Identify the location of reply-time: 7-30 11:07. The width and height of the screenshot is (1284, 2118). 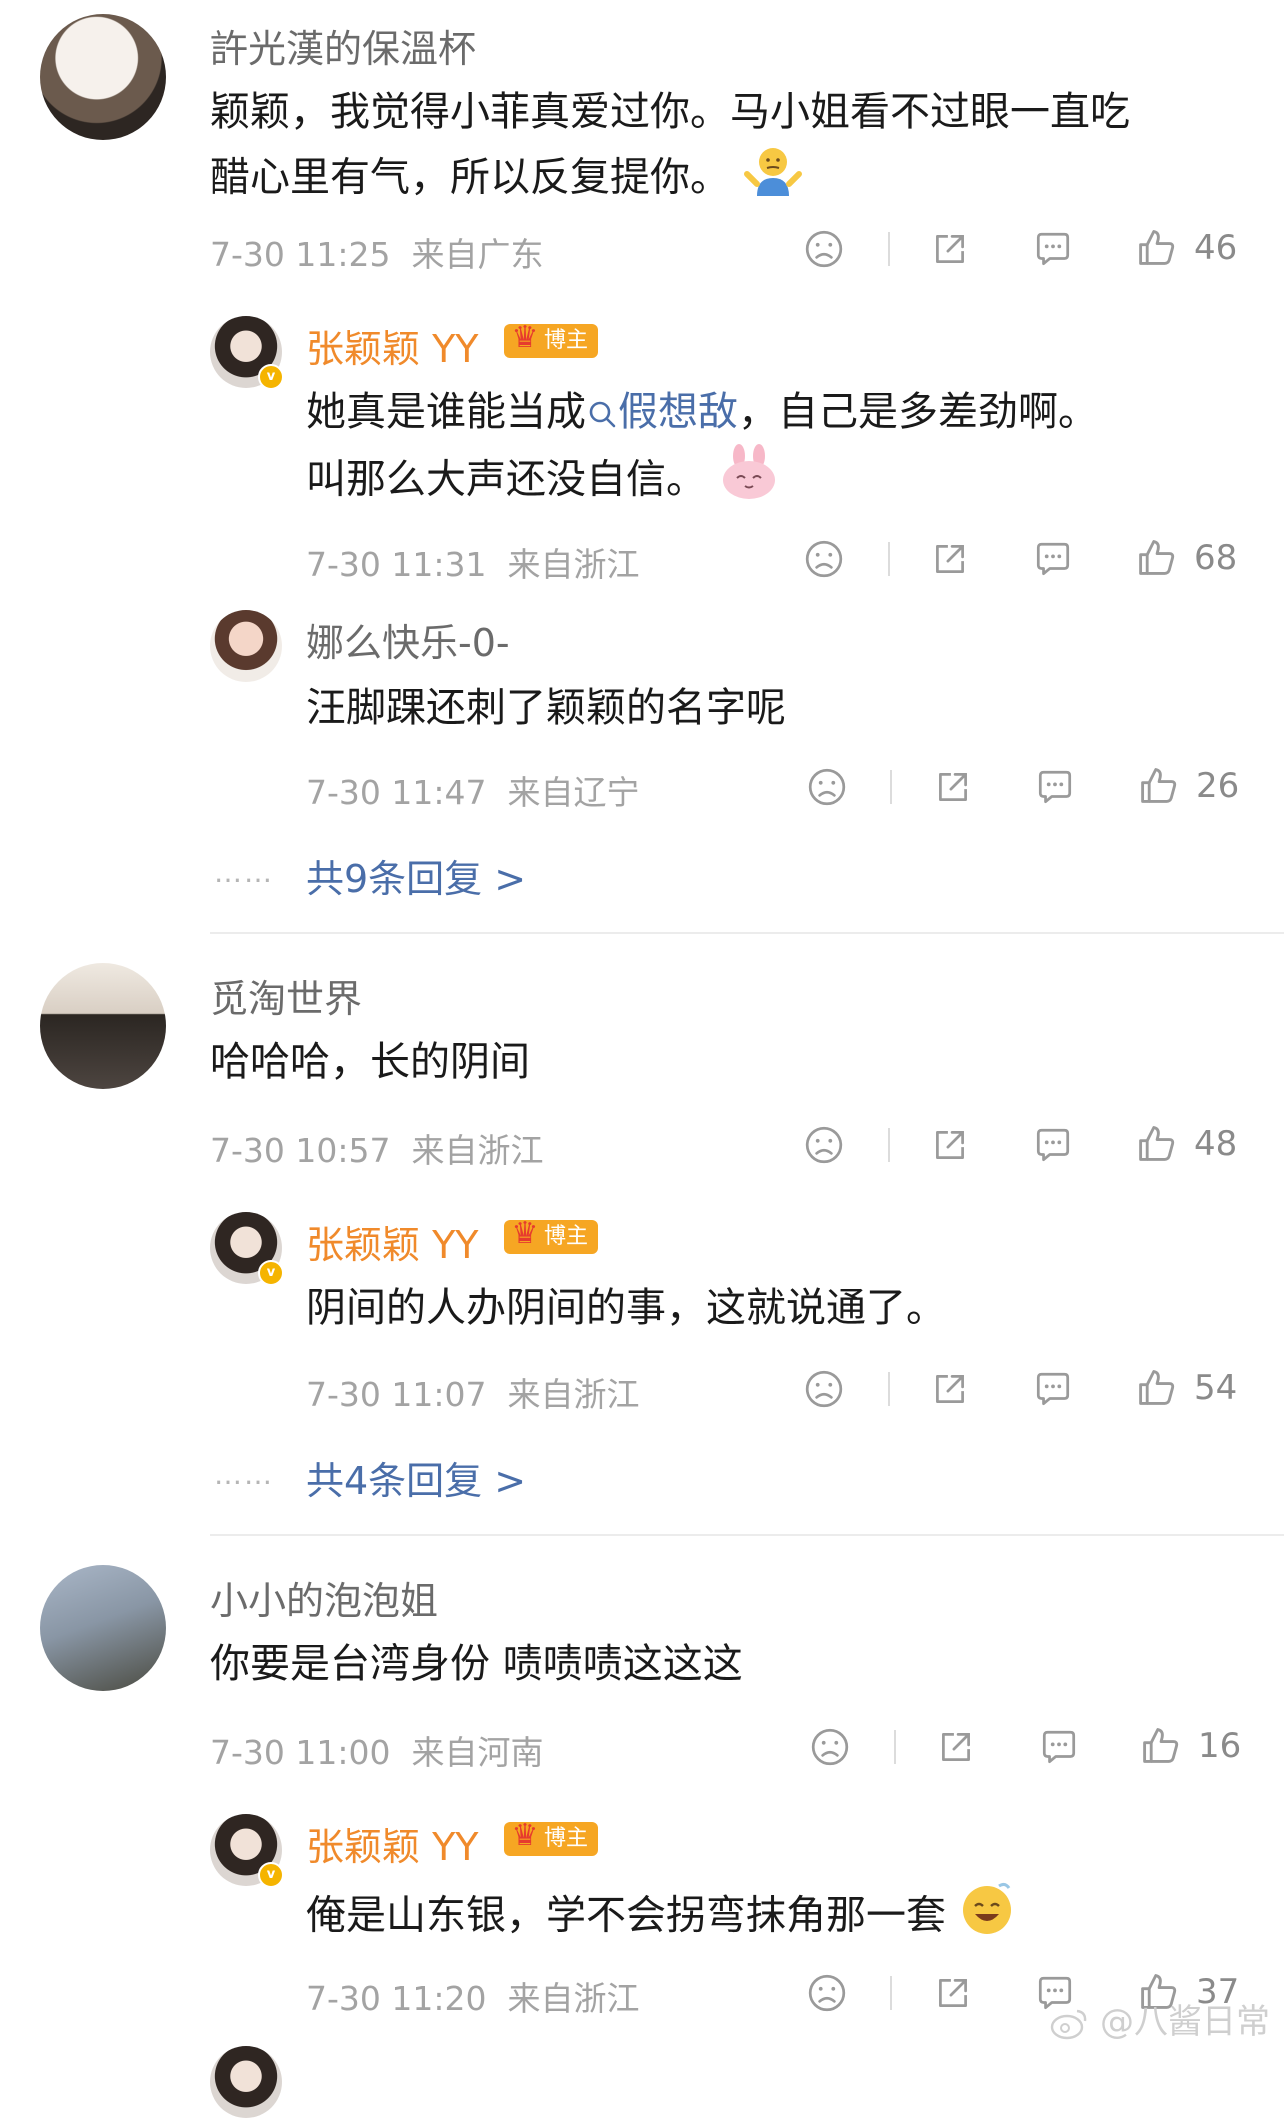
(396, 1394).